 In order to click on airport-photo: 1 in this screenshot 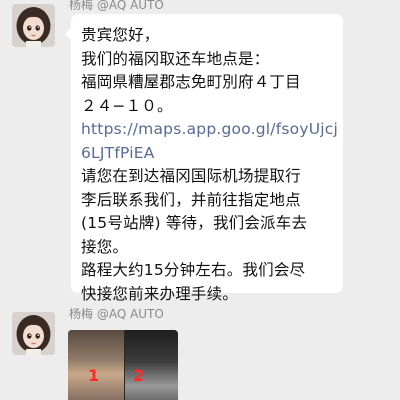, I will do `click(96, 365)`.